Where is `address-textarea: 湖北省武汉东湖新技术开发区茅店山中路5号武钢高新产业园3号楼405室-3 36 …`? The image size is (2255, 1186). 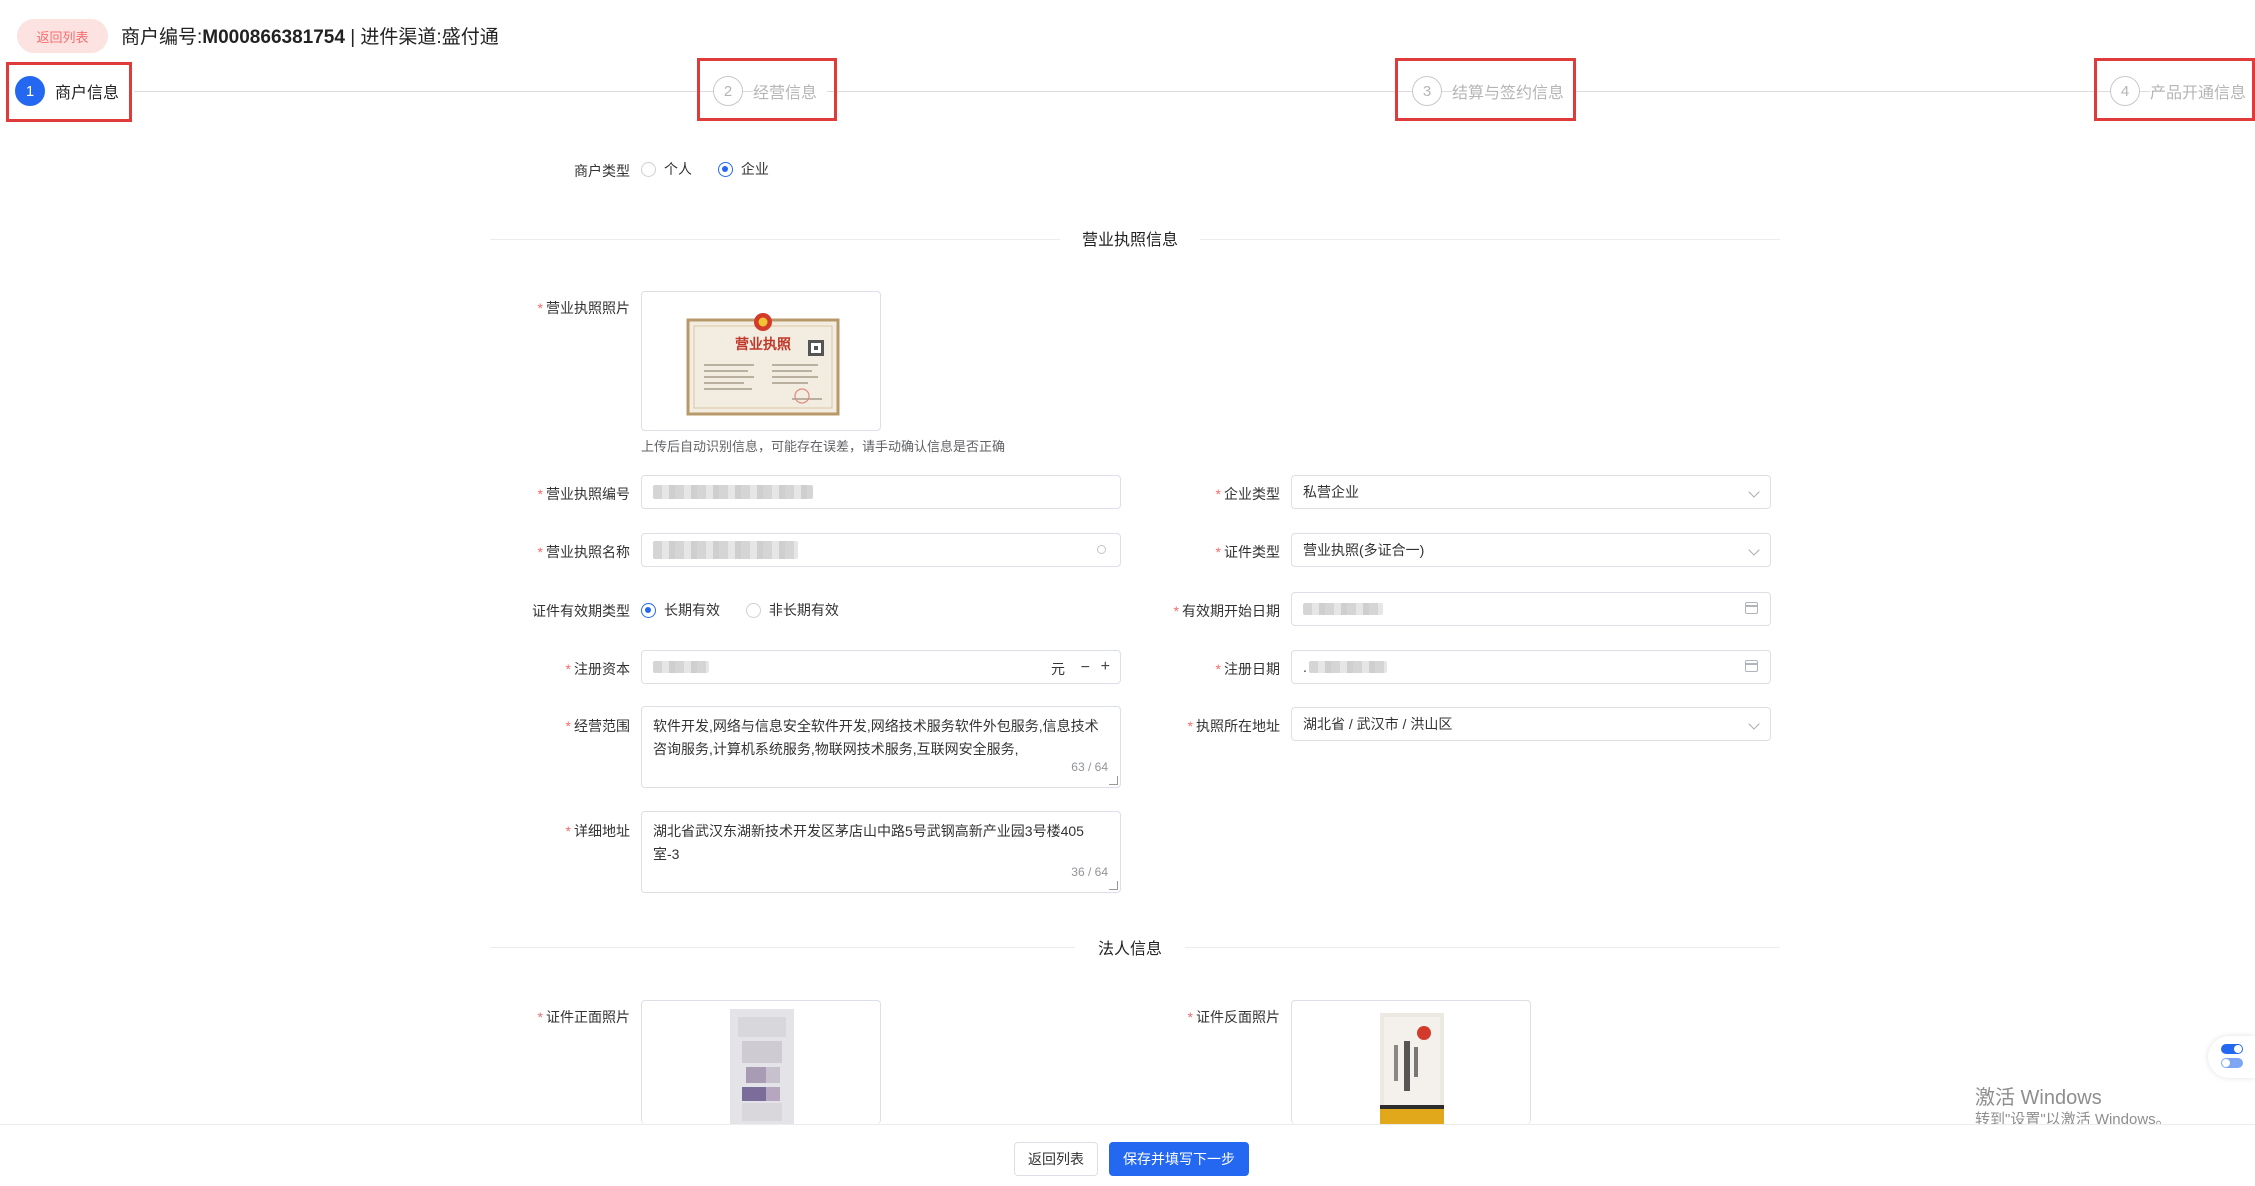 address-textarea: 湖北省武汉东湖新技术开发区茅店山中路5号武钢高新产业园3号楼405室-3 36 … is located at coordinates (881, 852).